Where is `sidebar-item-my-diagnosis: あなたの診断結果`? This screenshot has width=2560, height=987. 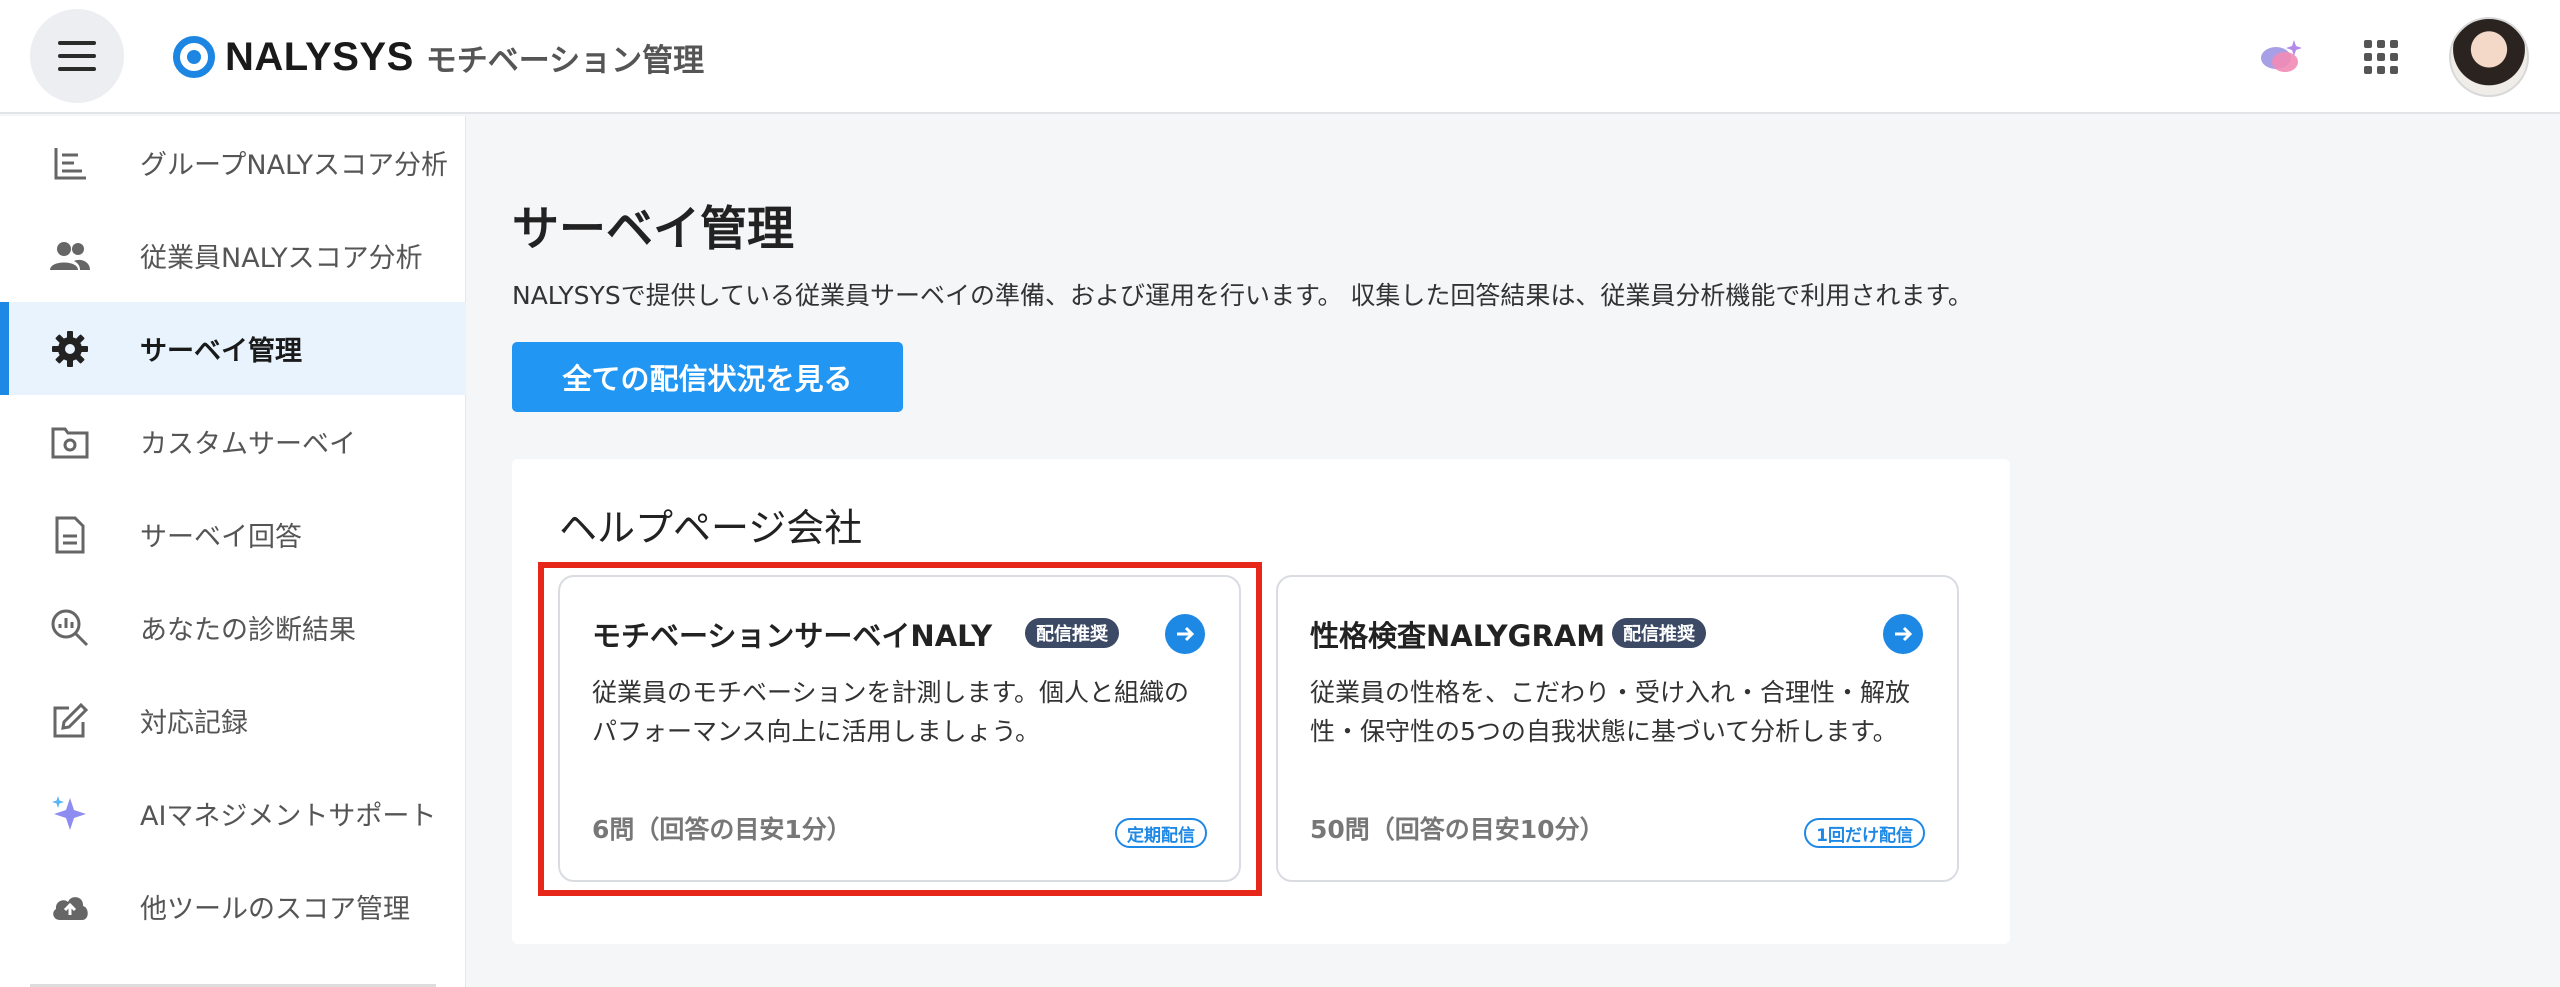 sidebar-item-my-diagnosis: あなたの診断結果 is located at coordinates (233, 627).